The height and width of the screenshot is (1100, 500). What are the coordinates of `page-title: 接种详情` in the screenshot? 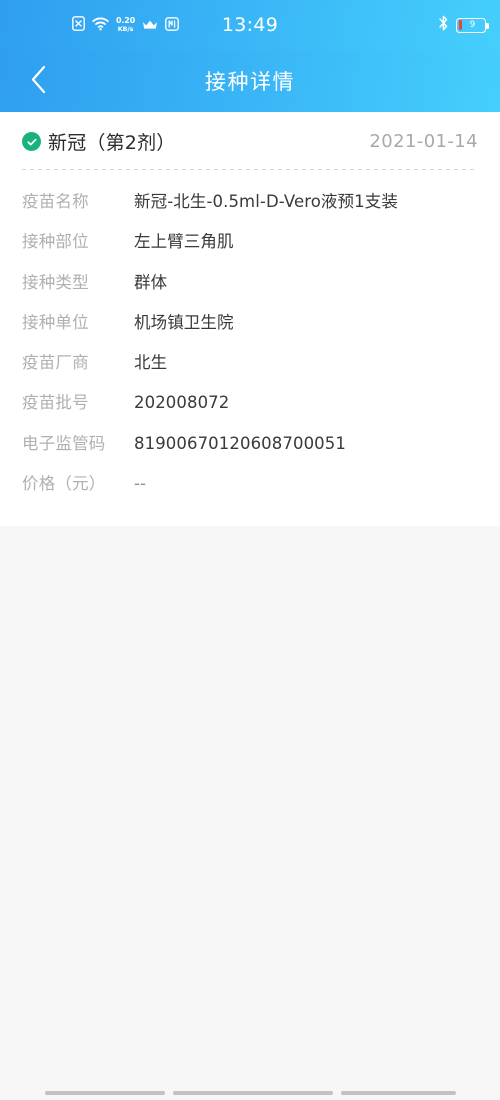 It's located at (250, 82).